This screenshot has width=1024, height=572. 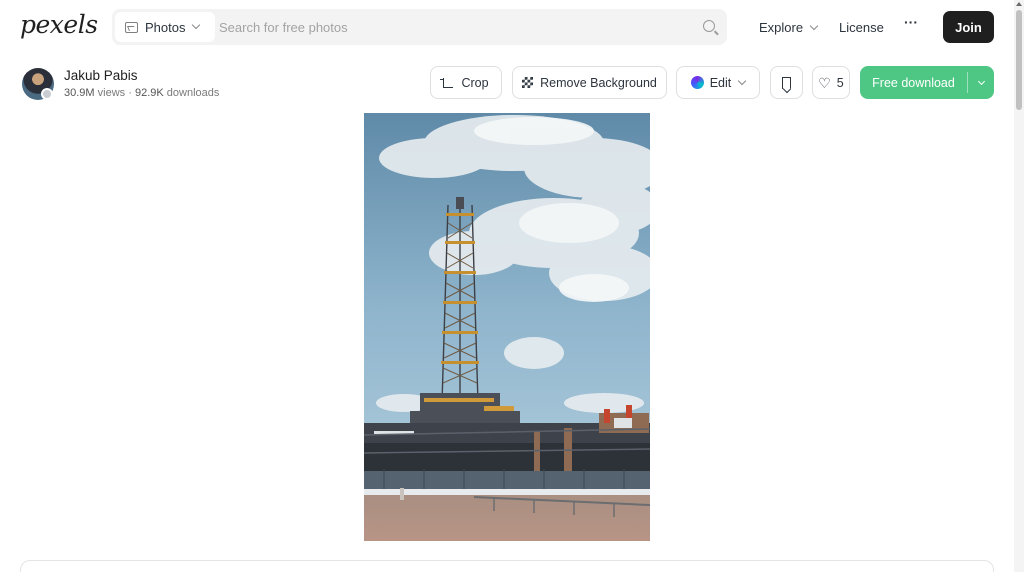 I want to click on downloads-label: downloads, so click(x=193, y=93).